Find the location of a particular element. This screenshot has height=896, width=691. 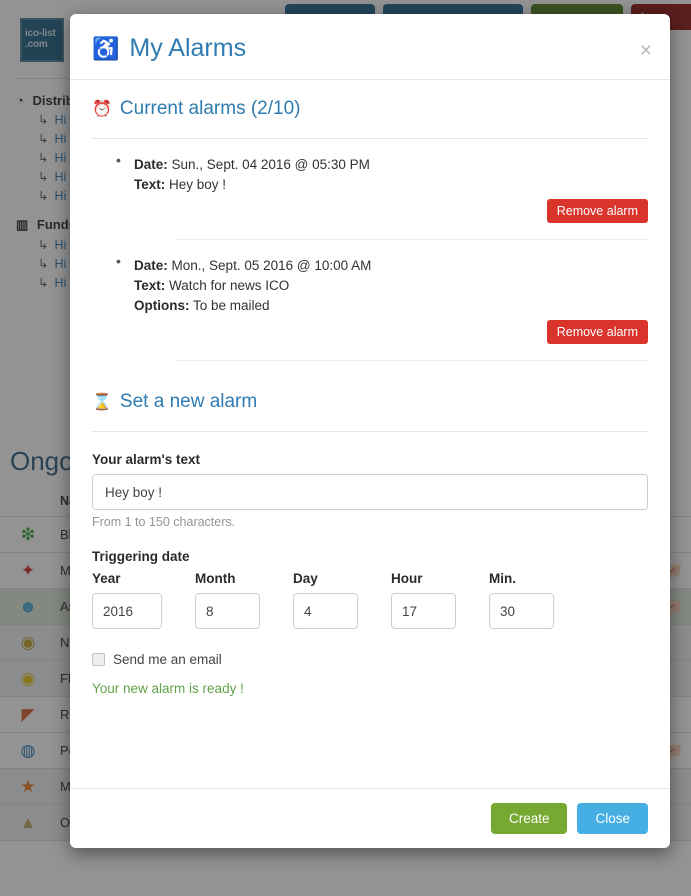

year-input is located at coordinates (127, 611).